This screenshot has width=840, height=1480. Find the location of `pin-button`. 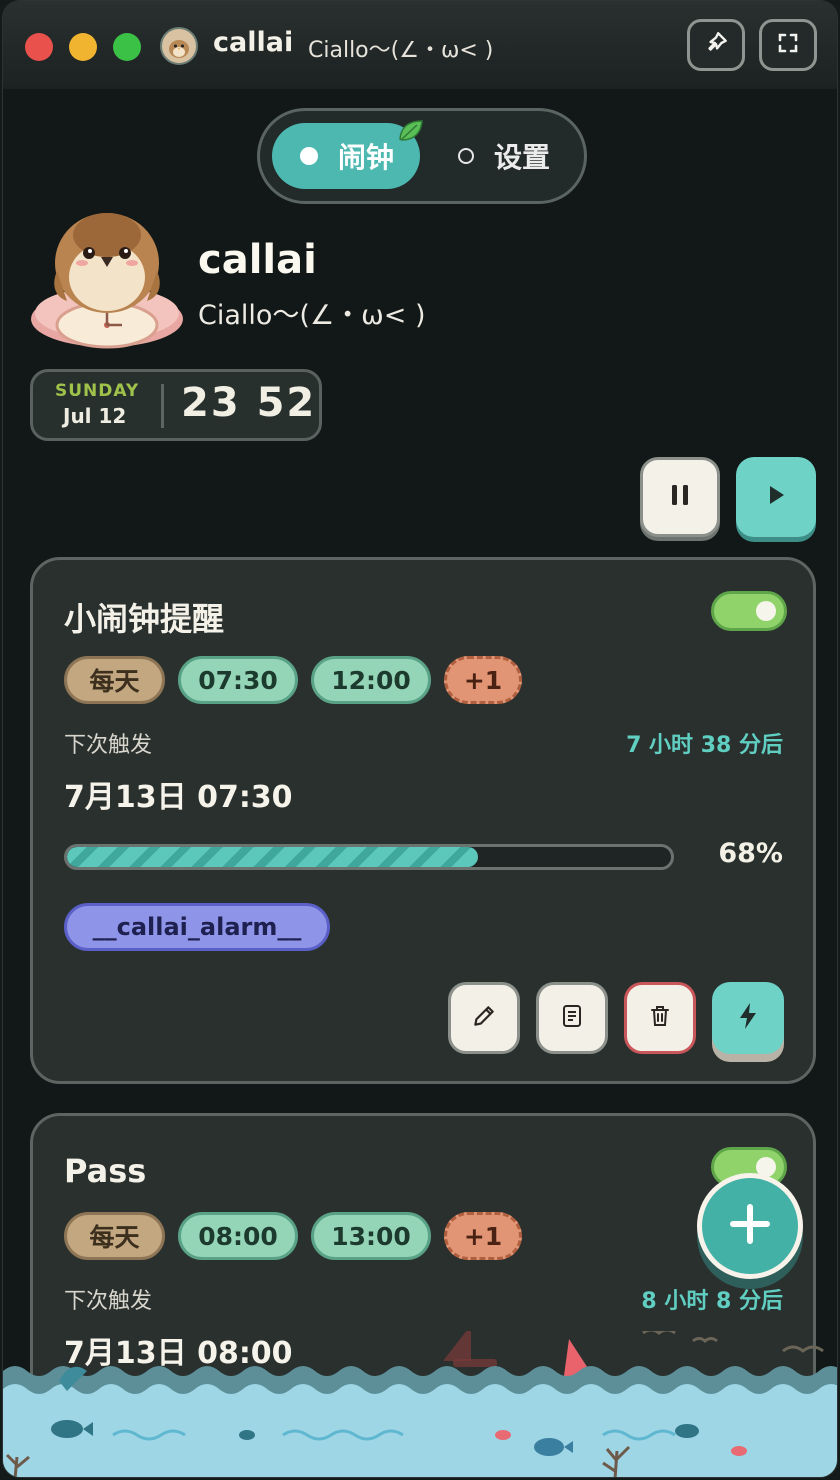

pin-button is located at coordinates (716, 45).